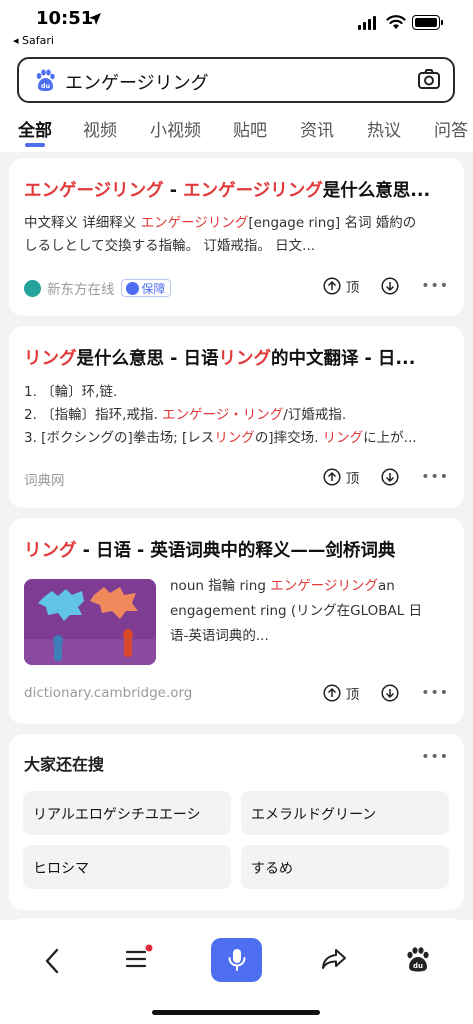 This screenshot has width=473, height=1024. I want to click on description-line: engagement ring (リング在GLOBAL 日, so click(310, 611).